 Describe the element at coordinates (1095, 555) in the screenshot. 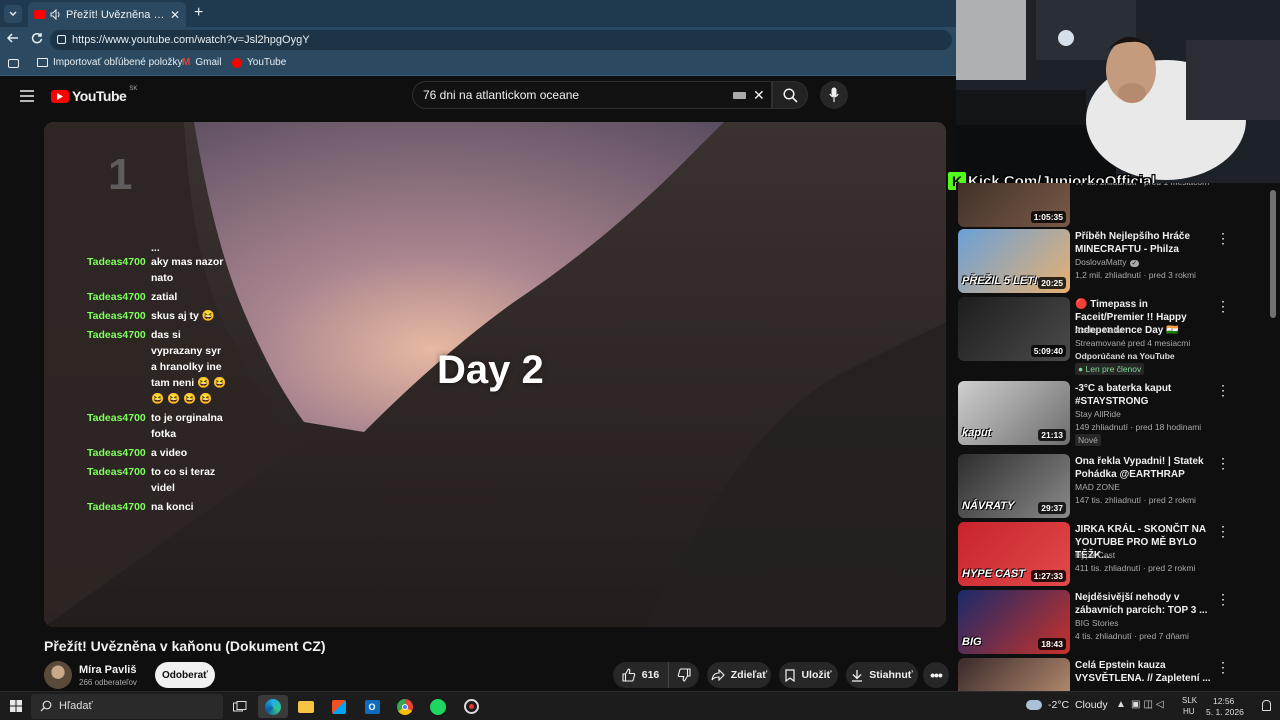

I see `channel-name: Hype-Cast` at that location.